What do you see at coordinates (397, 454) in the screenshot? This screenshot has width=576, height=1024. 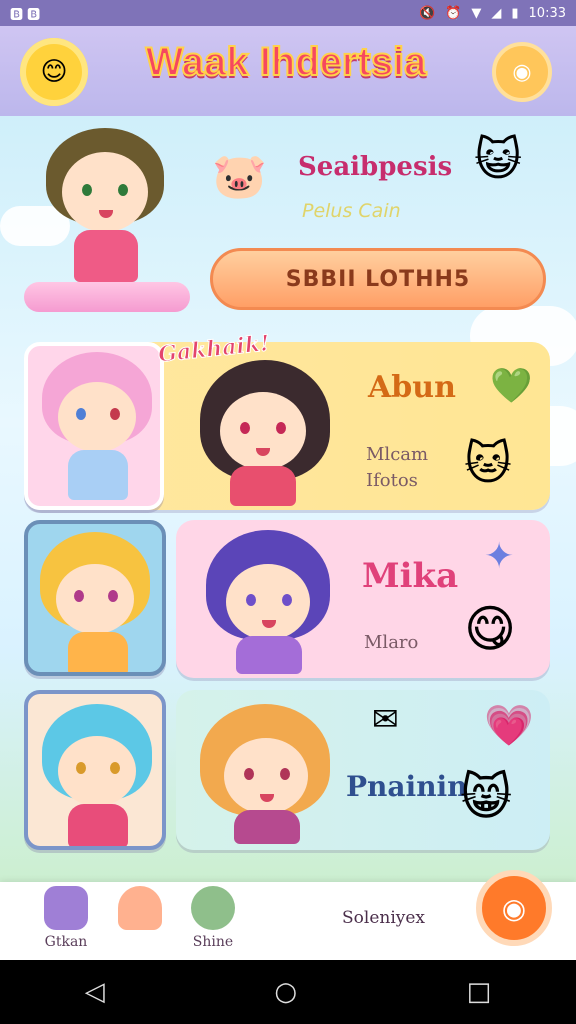 I see `character-subtitle: Mlcam` at bounding box center [397, 454].